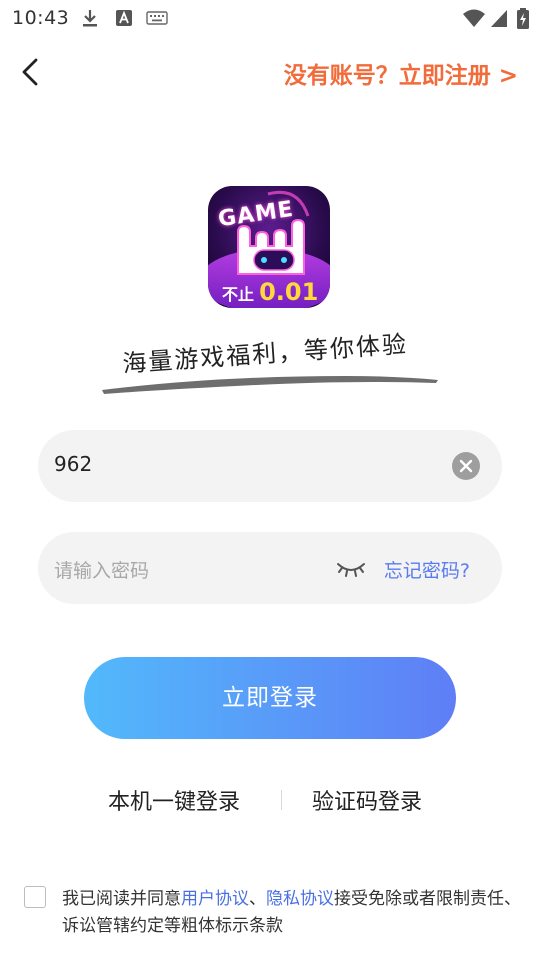 The height and width of the screenshot is (960, 540). Describe the element at coordinates (124, 18) in the screenshot. I see `font-a-icon` at that location.